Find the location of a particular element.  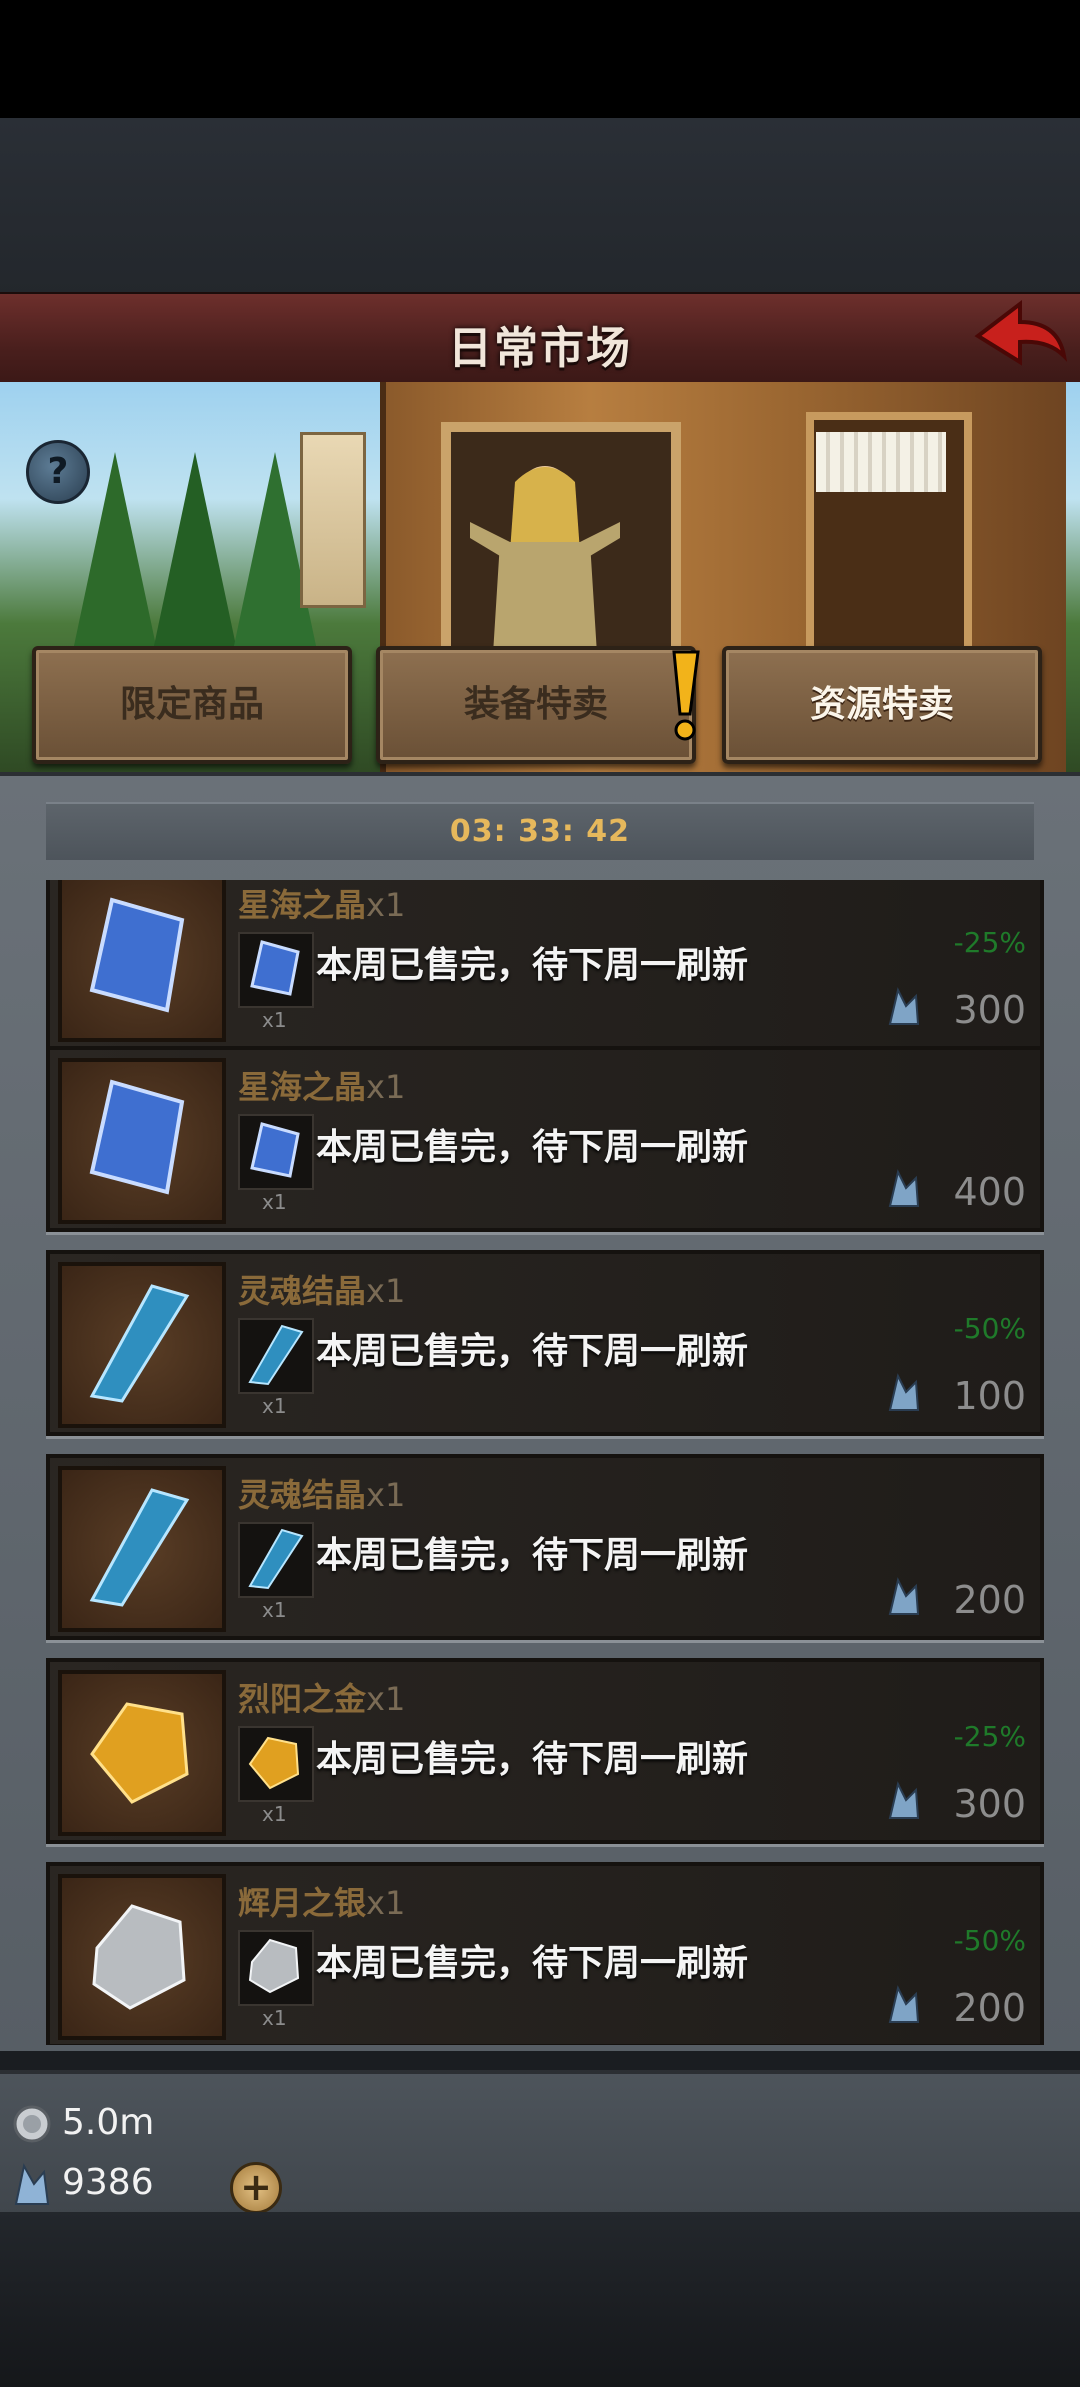

add-gems-button: + is located at coordinates (256, 2188).